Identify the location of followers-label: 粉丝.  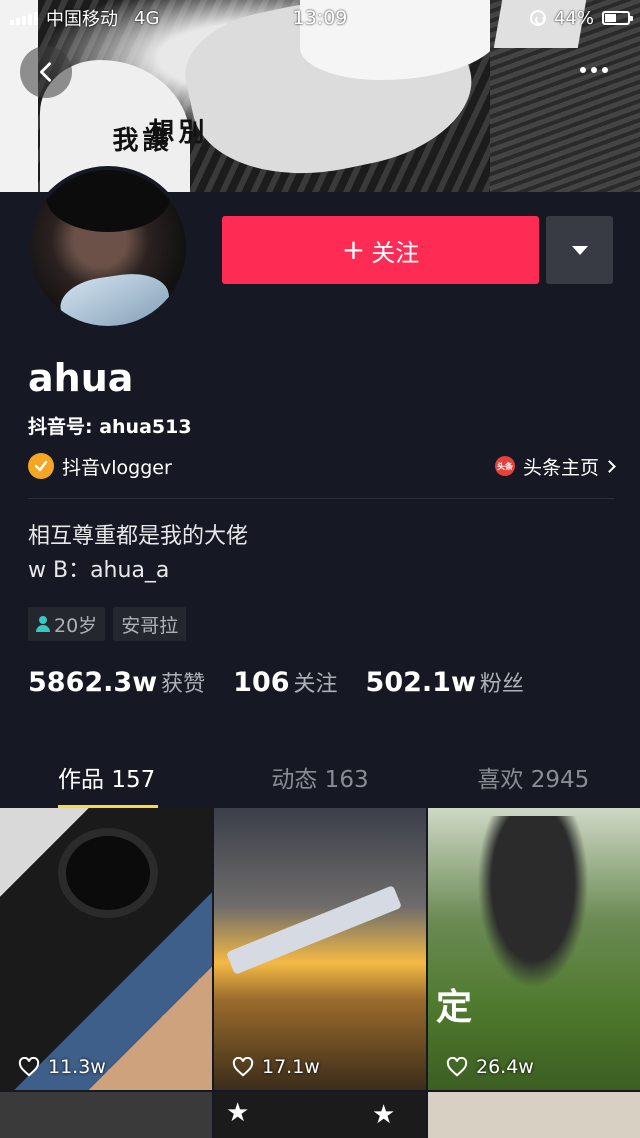
(501, 684).